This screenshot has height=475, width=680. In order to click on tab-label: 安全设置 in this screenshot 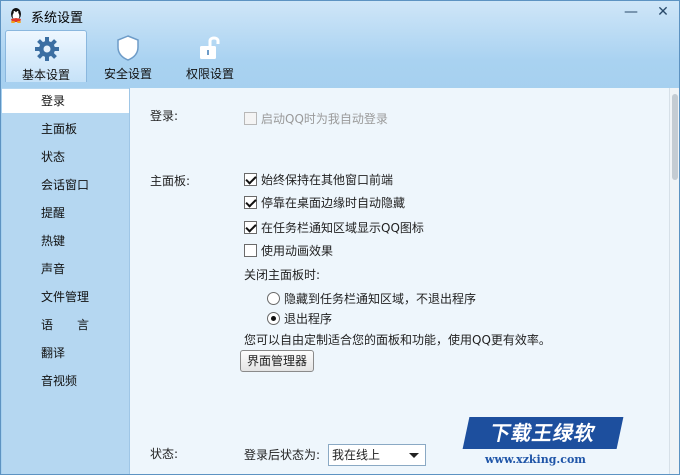, I will do `click(127, 74)`.